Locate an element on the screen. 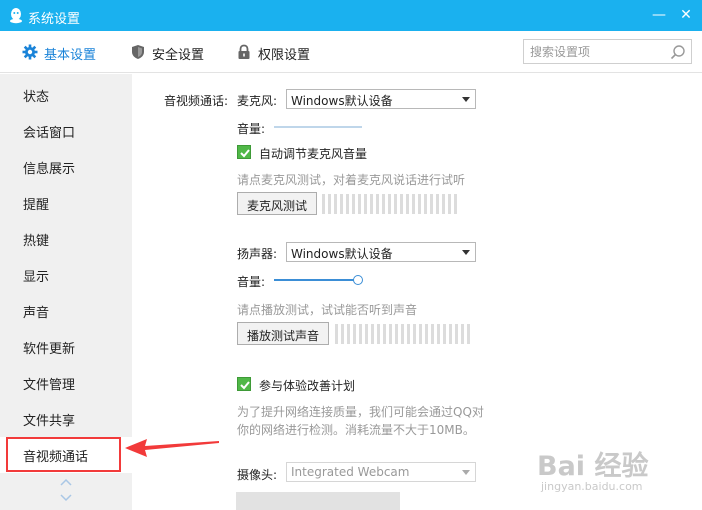 Image resolution: width=702 pixels, height=510 pixels. sidebar-item-chat-window: 会话窗口 is located at coordinates (66, 131).